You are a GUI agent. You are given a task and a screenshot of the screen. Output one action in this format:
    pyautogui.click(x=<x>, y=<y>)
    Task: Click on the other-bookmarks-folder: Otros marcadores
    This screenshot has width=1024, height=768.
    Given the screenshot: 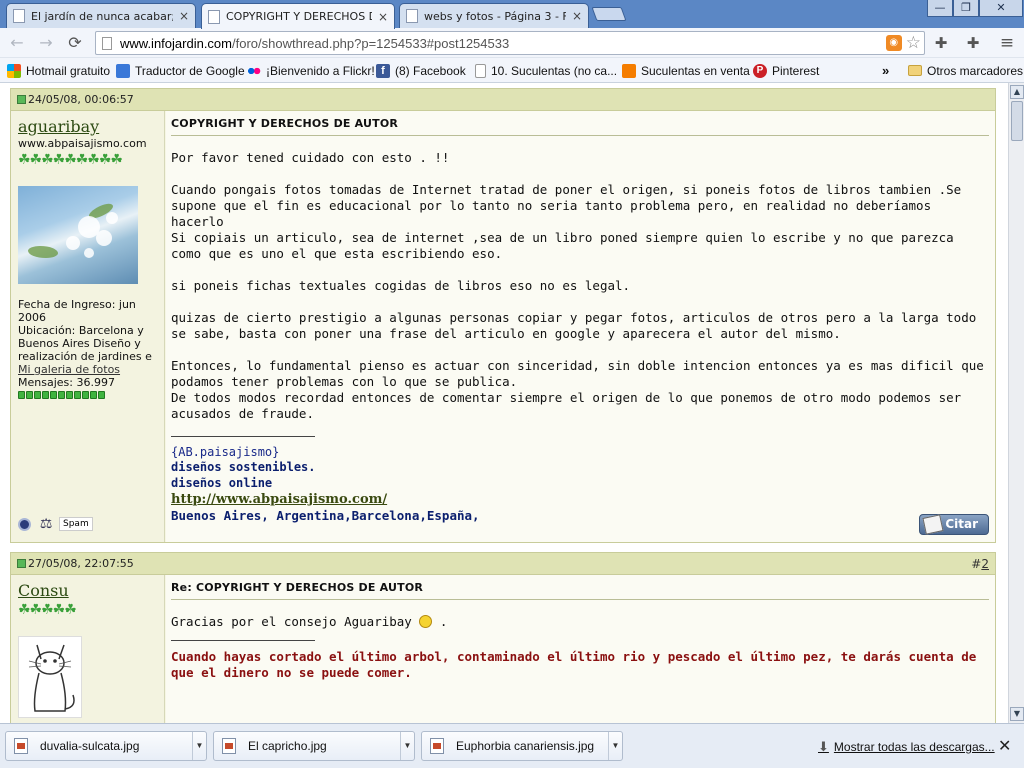 What is the action you would take?
    pyautogui.click(x=965, y=70)
    